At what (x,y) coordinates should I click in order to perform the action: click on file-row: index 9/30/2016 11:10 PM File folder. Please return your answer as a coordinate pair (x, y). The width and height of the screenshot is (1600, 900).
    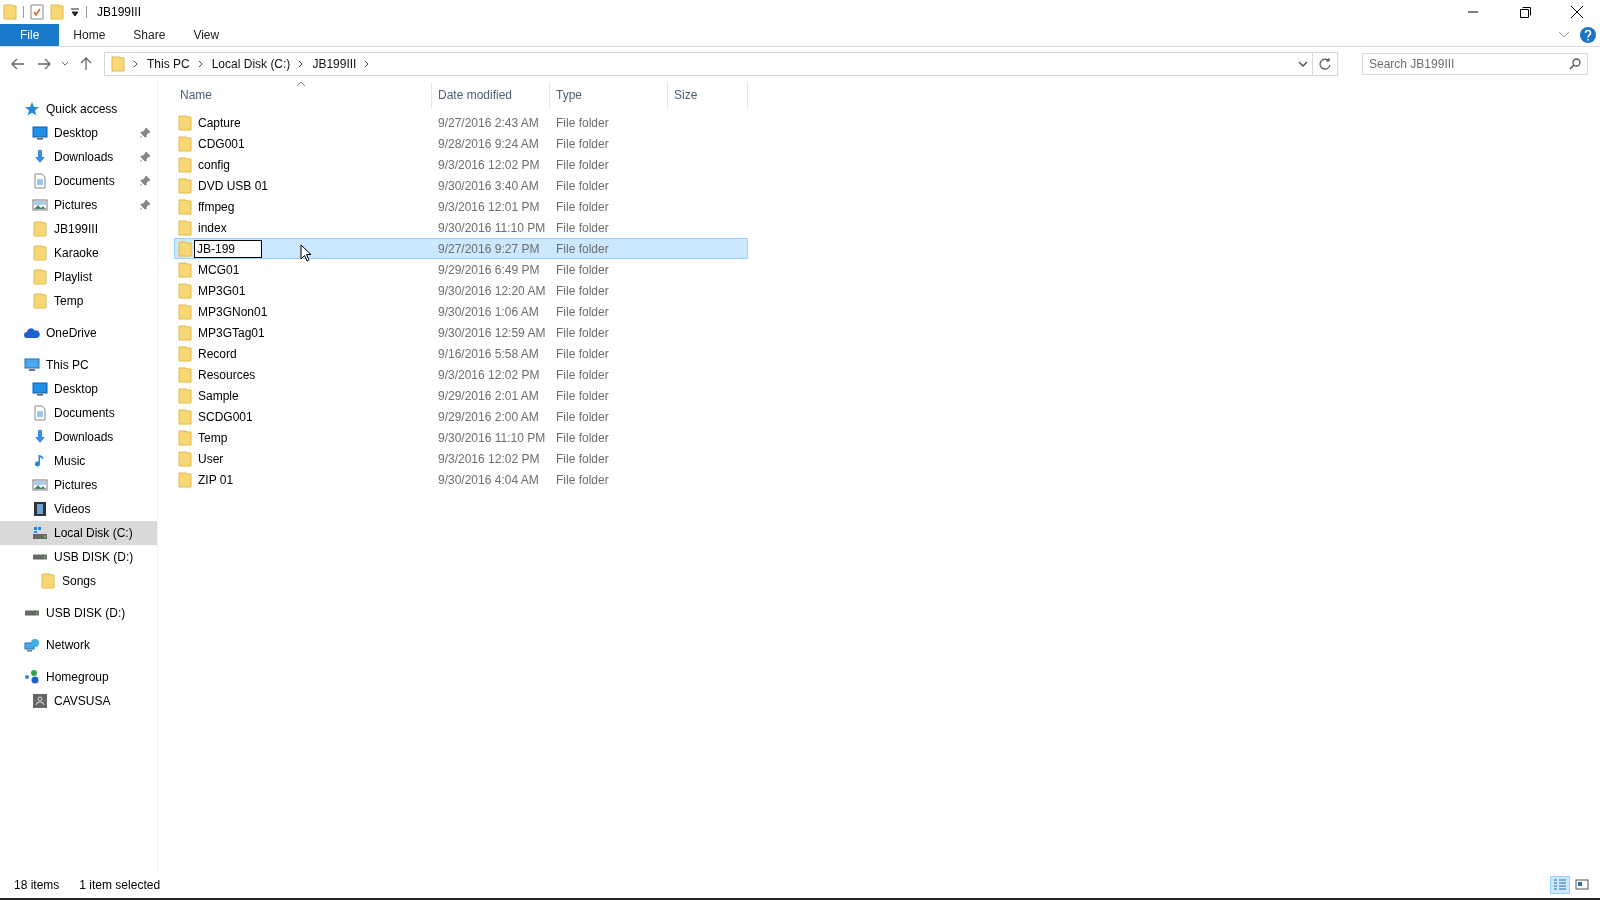
    Looking at the image, I should click on (461, 227).